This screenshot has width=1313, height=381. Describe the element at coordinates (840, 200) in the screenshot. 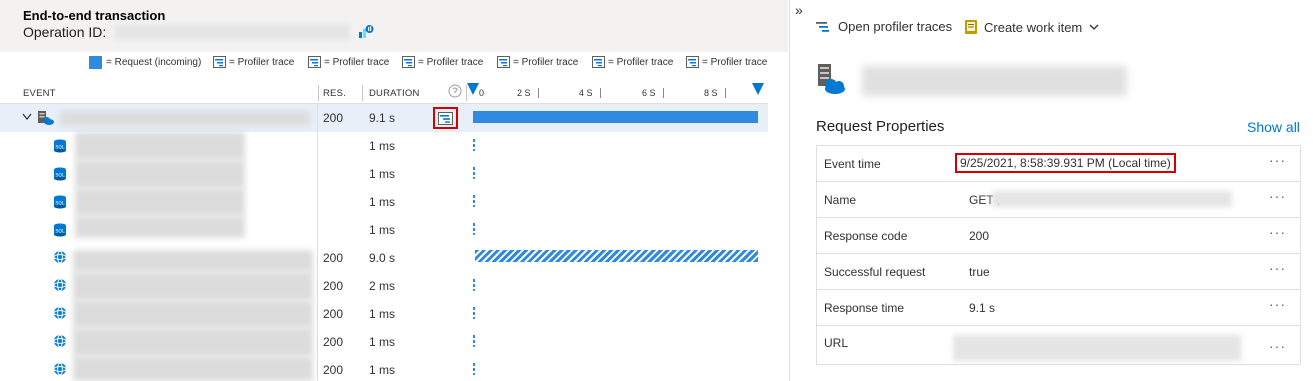

I see `property-name: Name` at that location.